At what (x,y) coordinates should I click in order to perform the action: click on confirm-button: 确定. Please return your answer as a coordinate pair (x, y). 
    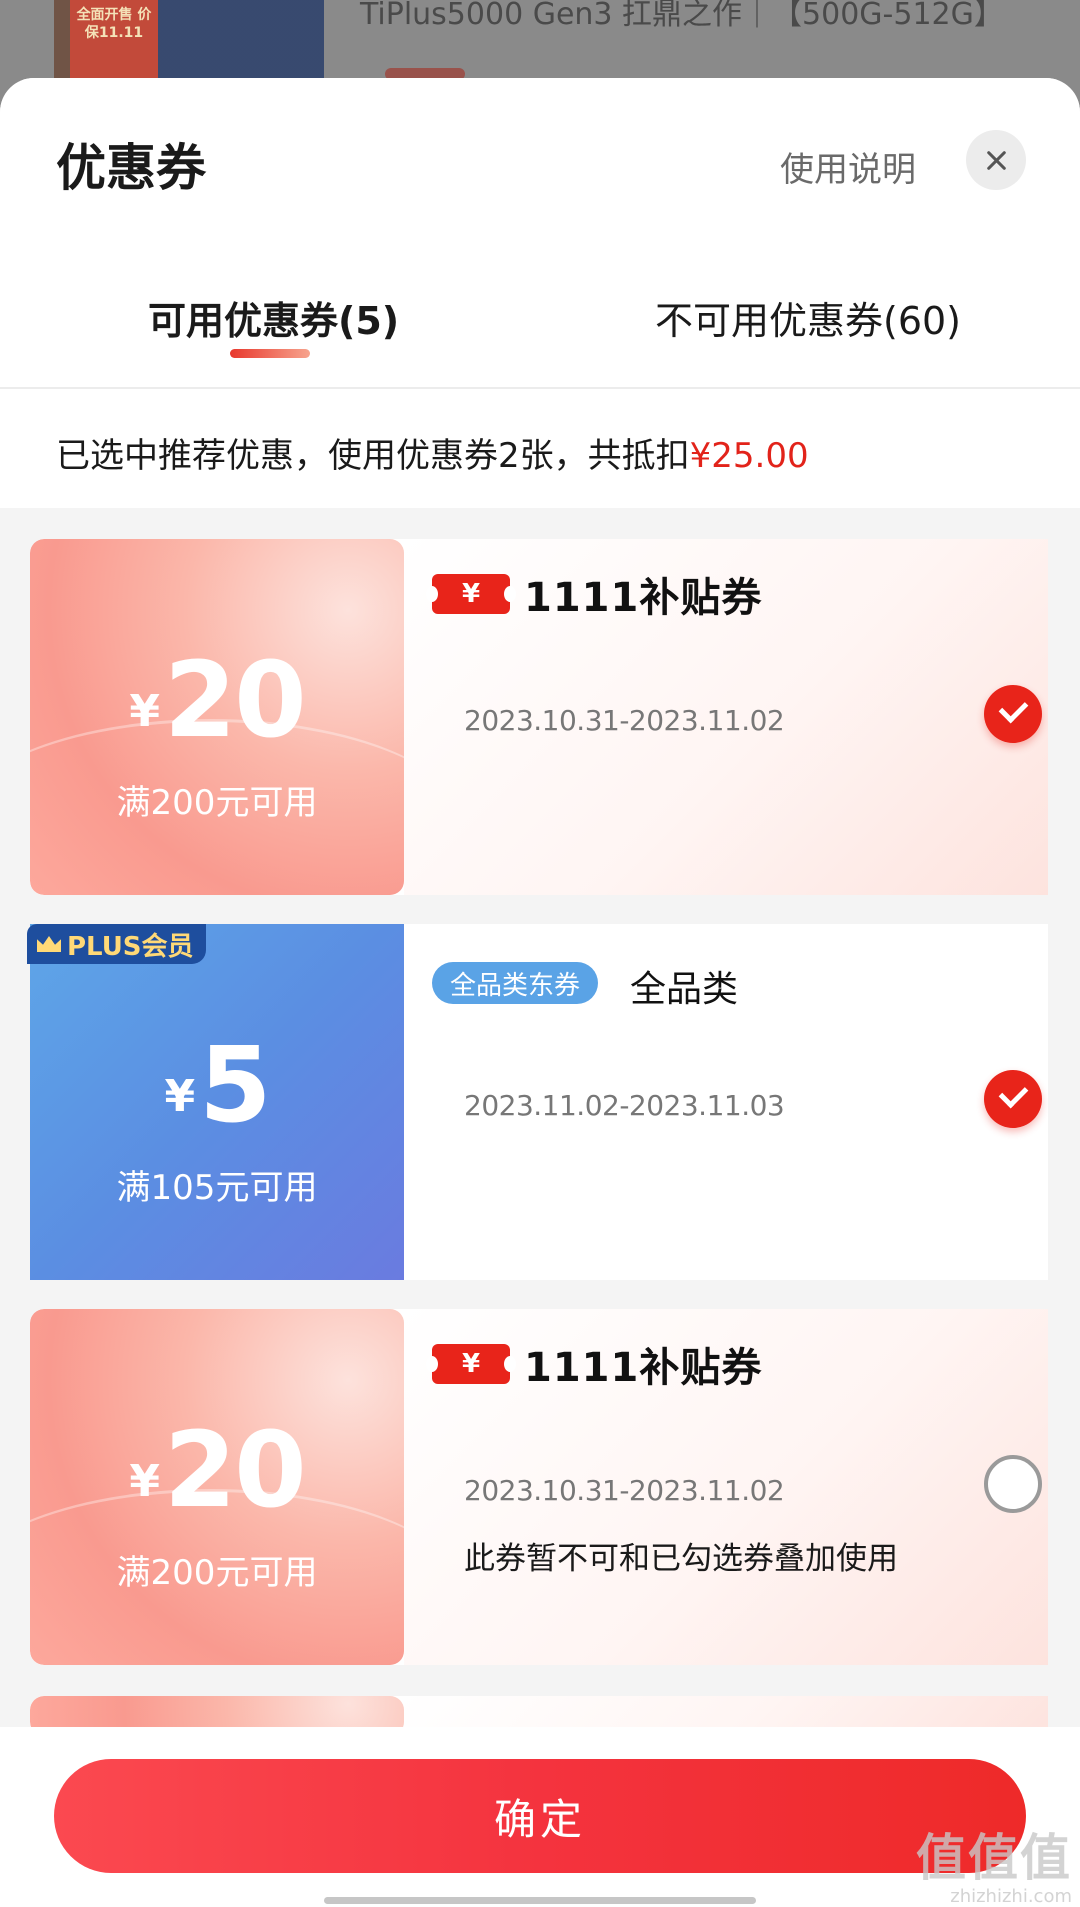
    Looking at the image, I should click on (540, 1816).